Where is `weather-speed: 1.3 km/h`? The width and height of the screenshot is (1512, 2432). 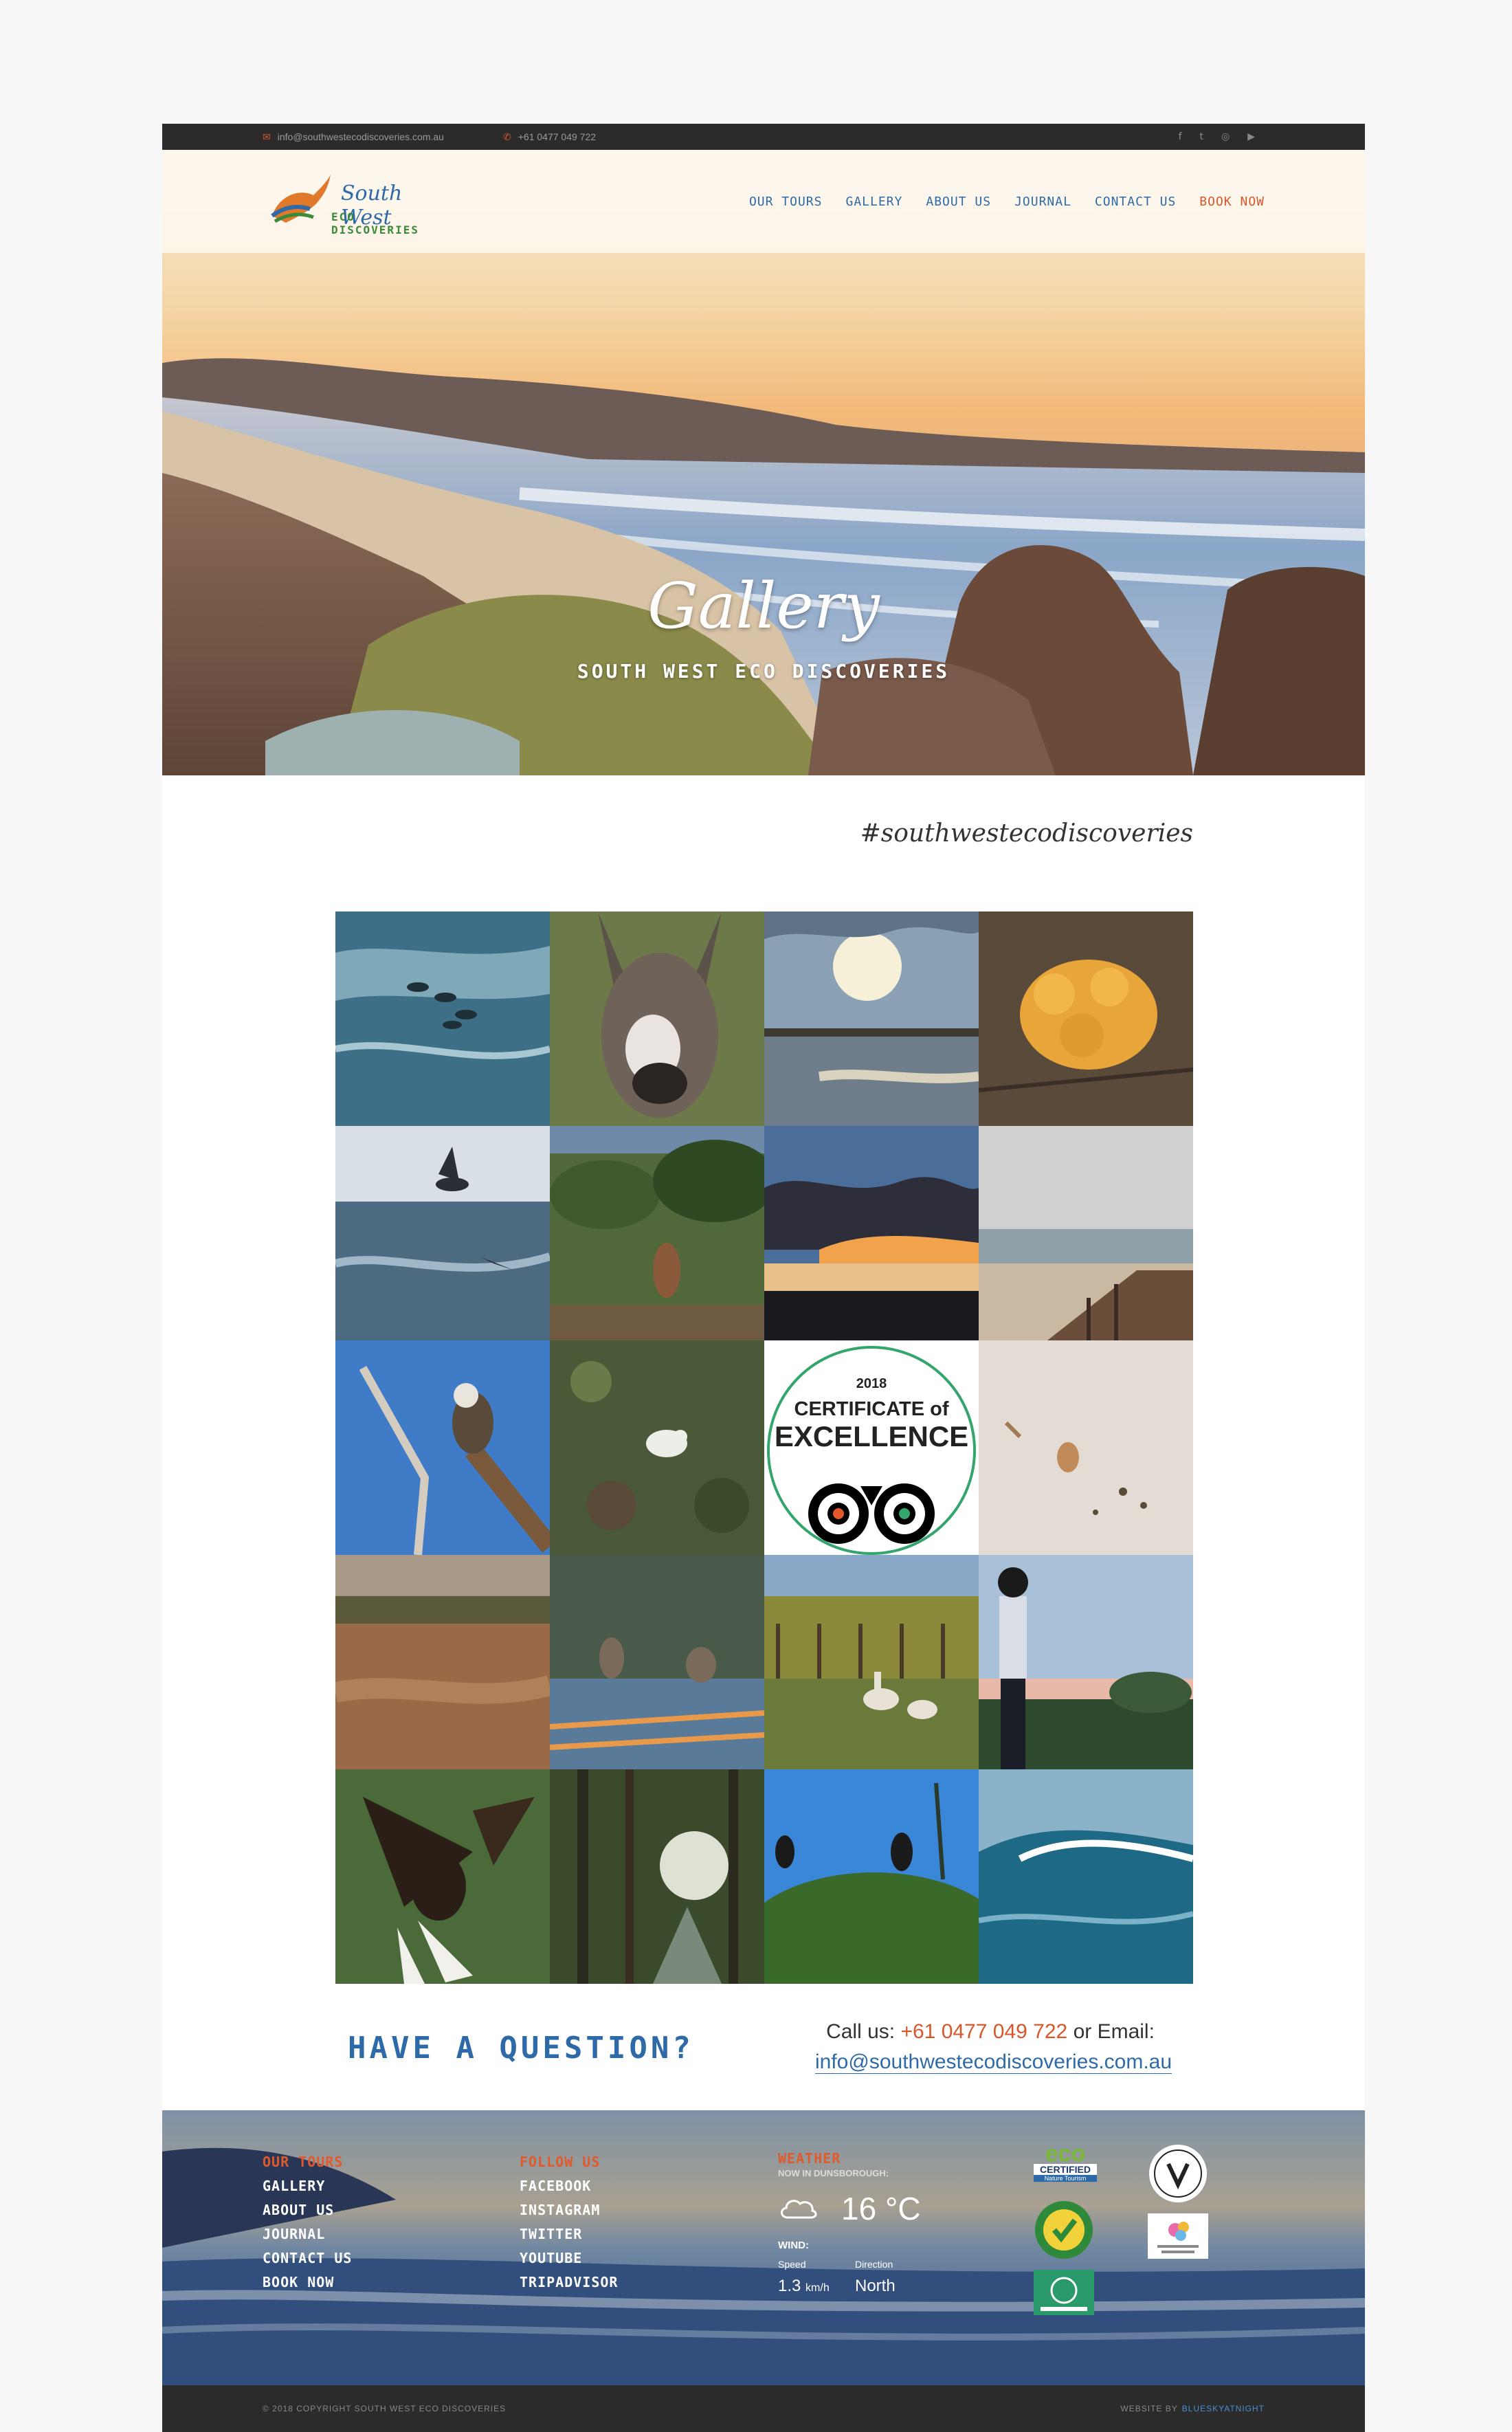 weather-speed: 1.3 km/h is located at coordinates (804, 2286).